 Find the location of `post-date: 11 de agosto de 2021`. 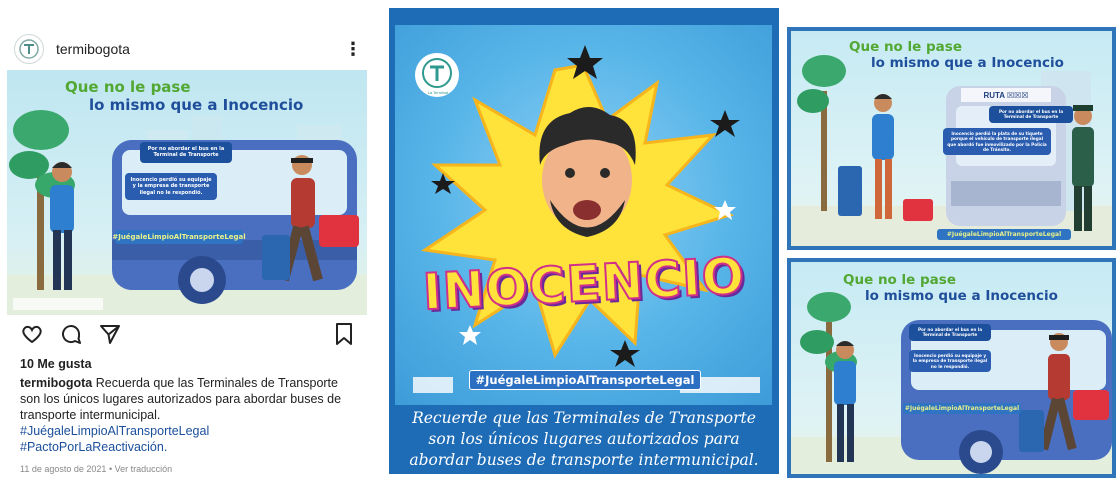

post-date: 11 de agosto de 2021 is located at coordinates (63, 469).